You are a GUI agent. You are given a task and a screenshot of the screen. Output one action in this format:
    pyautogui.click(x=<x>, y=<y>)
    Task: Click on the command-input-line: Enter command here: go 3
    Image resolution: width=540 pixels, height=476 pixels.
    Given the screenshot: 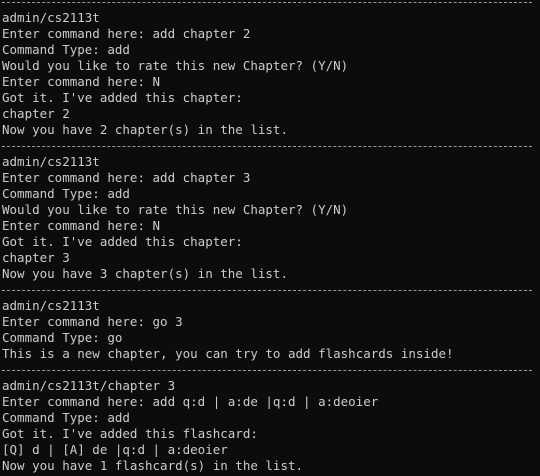 What is the action you would take?
    pyautogui.click(x=92, y=321)
    